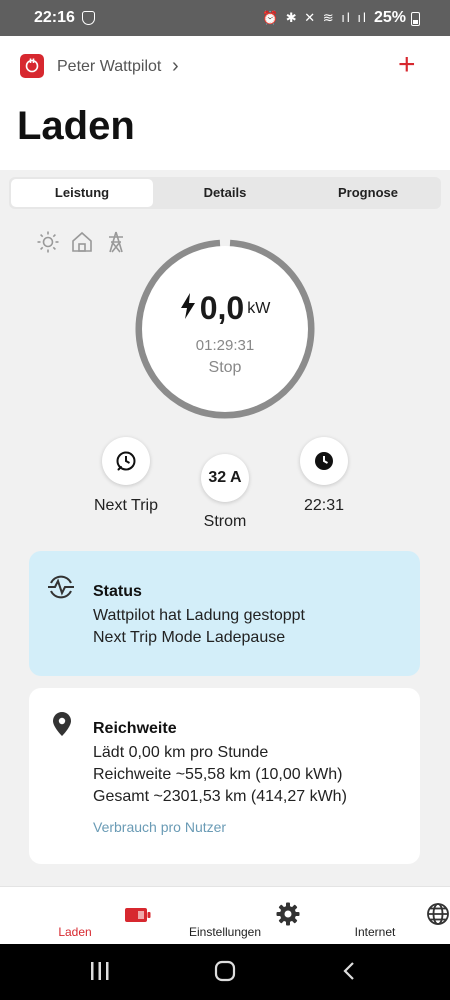  I want to click on consumption-per-user-link: Verbrauch pro Nutzer, so click(159, 827).